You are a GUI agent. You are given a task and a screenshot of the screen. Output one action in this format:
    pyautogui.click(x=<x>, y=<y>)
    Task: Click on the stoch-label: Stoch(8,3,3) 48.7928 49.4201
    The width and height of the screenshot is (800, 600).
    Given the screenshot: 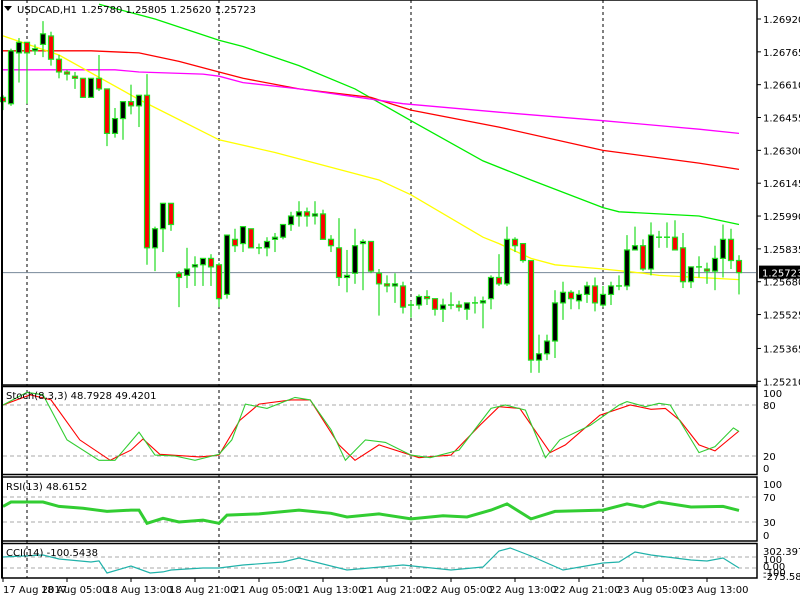 What is the action you would take?
    pyautogui.click(x=81, y=396)
    